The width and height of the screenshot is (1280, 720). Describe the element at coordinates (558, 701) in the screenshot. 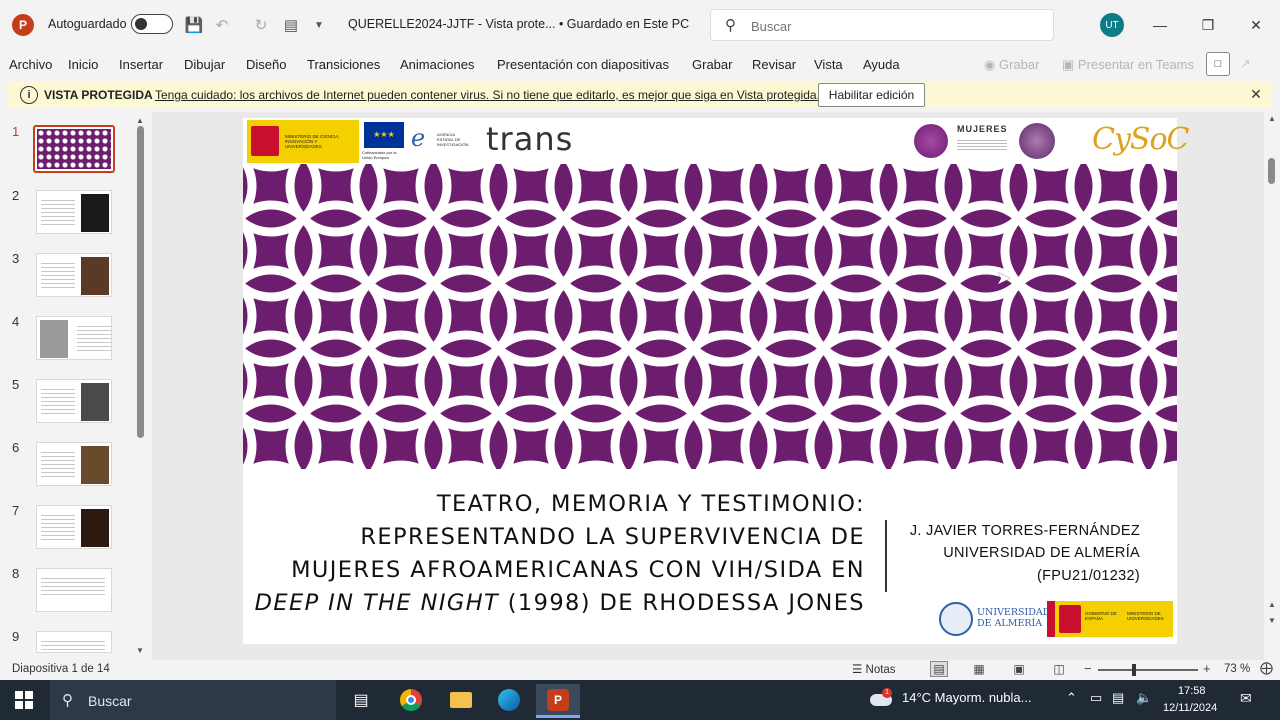

I see `powerpoint-taskbar-icon: P` at that location.